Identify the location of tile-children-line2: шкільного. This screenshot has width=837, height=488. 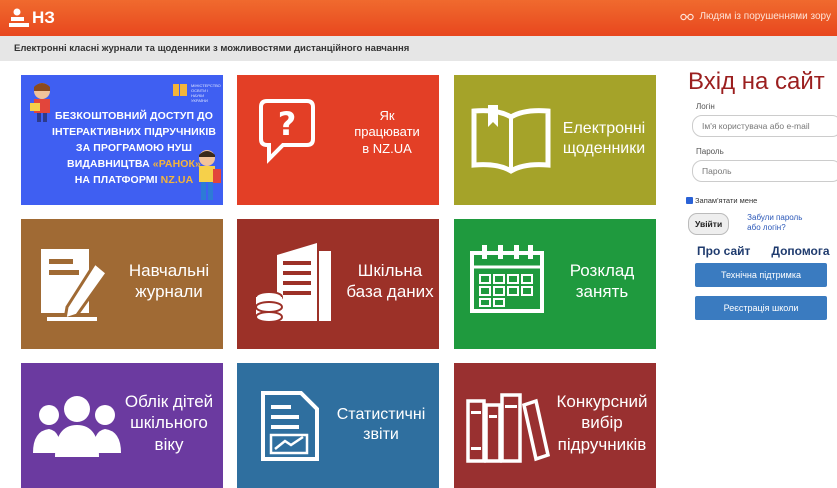
(169, 423).